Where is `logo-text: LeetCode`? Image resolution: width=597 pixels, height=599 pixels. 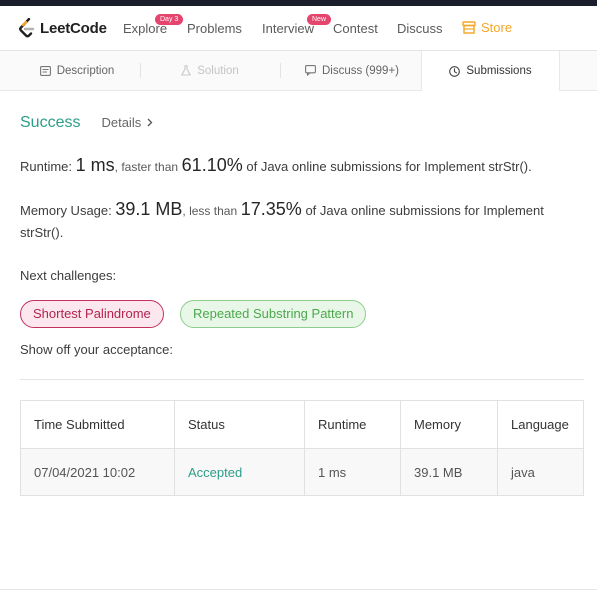 logo-text: LeetCode is located at coordinates (73, 28).